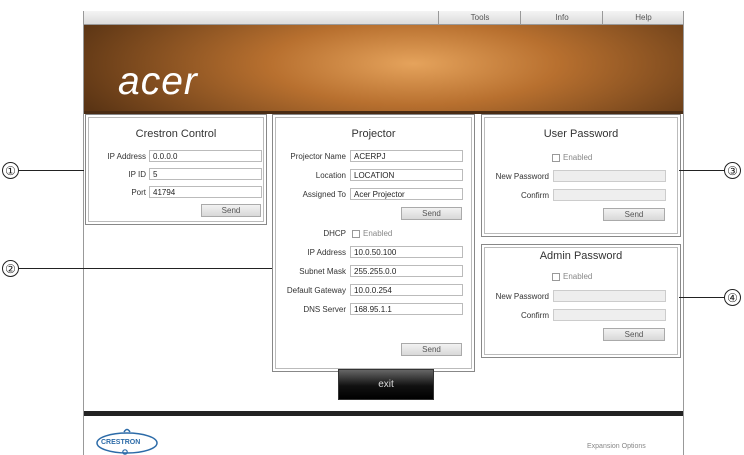 Image resolution: width=744 pixels, height=455 pixels. What do you see at coordinates (322, 271) in the screenshot?
I see `subnet-mask-label: Subnet Mask` at bounding box center [322, 271].